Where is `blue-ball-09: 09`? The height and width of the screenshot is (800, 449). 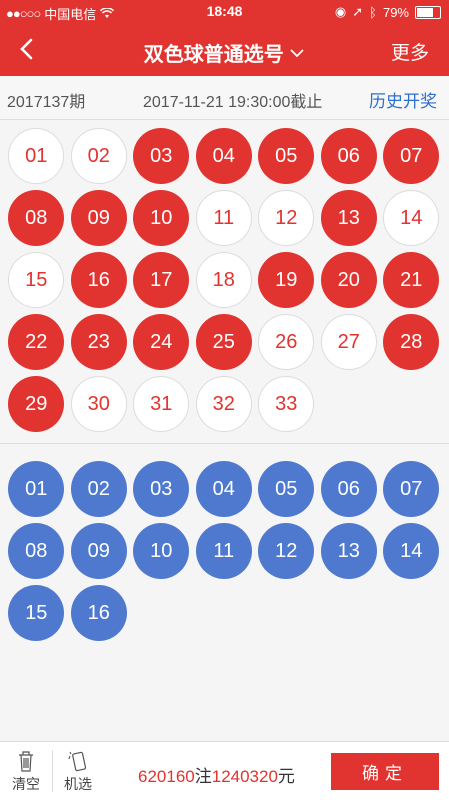
blue-ball-09: 09 is located at coordinates (98, 551).